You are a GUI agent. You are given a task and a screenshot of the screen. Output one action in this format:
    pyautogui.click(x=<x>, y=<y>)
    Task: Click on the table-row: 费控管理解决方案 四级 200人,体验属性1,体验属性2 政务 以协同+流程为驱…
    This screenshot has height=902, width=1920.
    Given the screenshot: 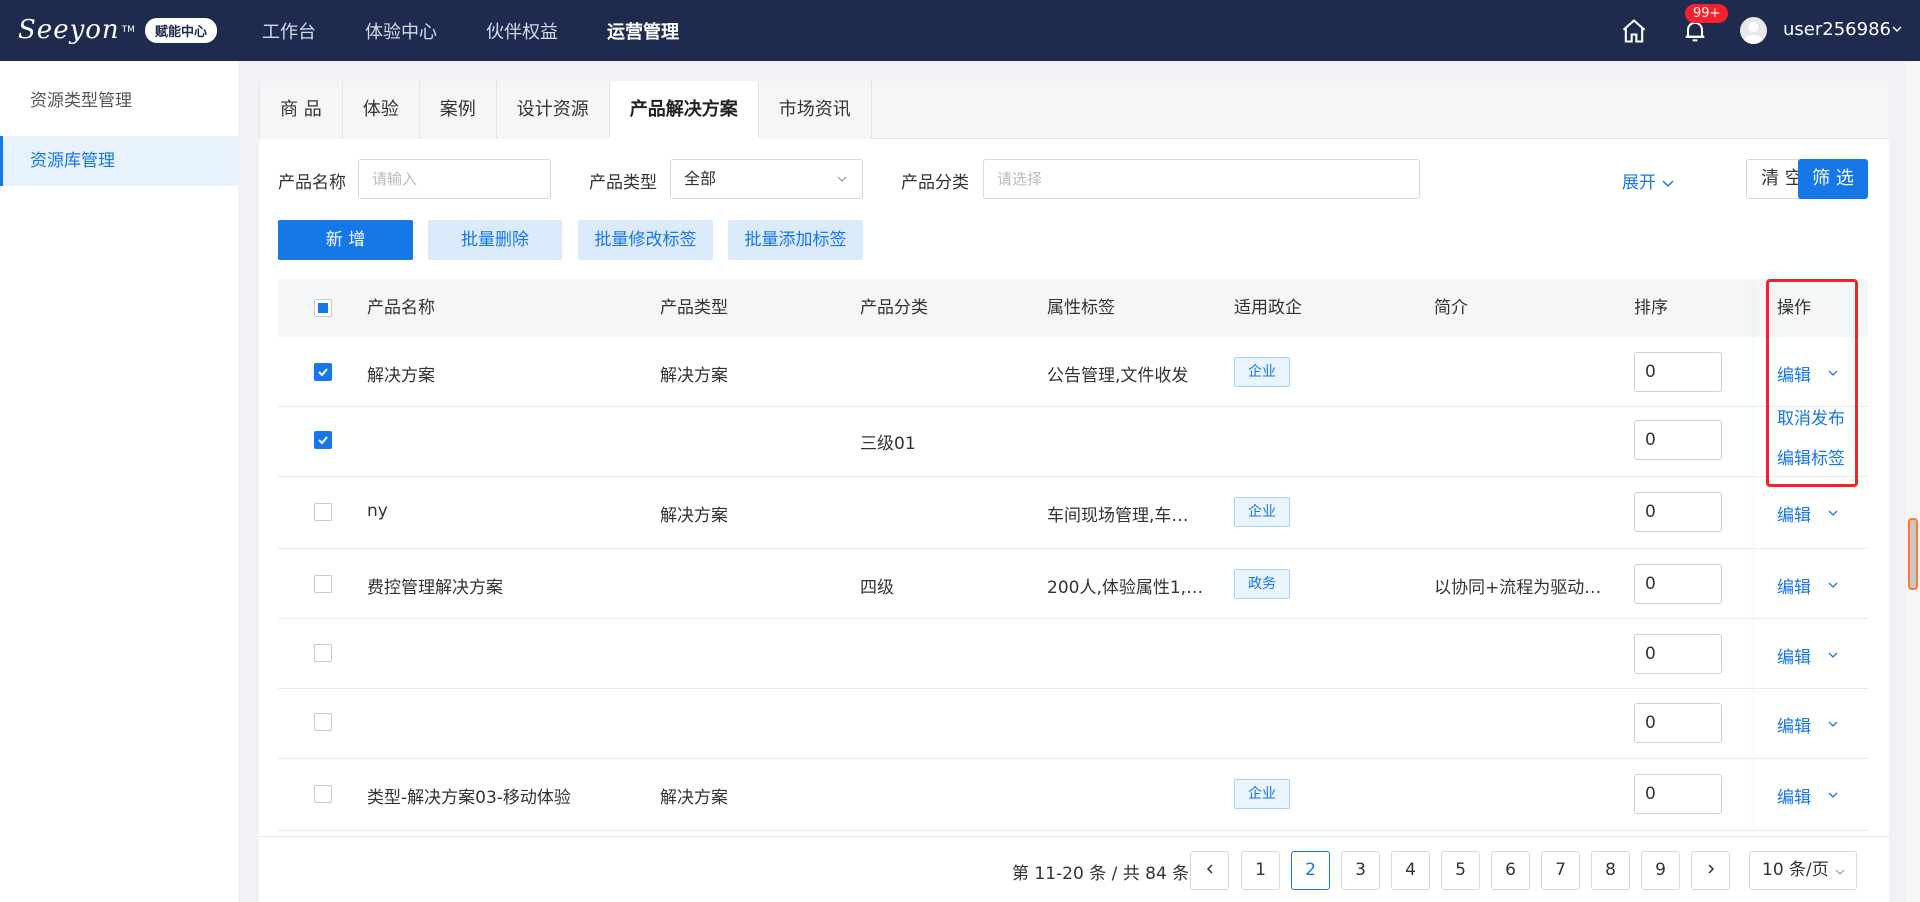 What is the action you would take?
    pyautogui.click(x=1073, y=584)
    